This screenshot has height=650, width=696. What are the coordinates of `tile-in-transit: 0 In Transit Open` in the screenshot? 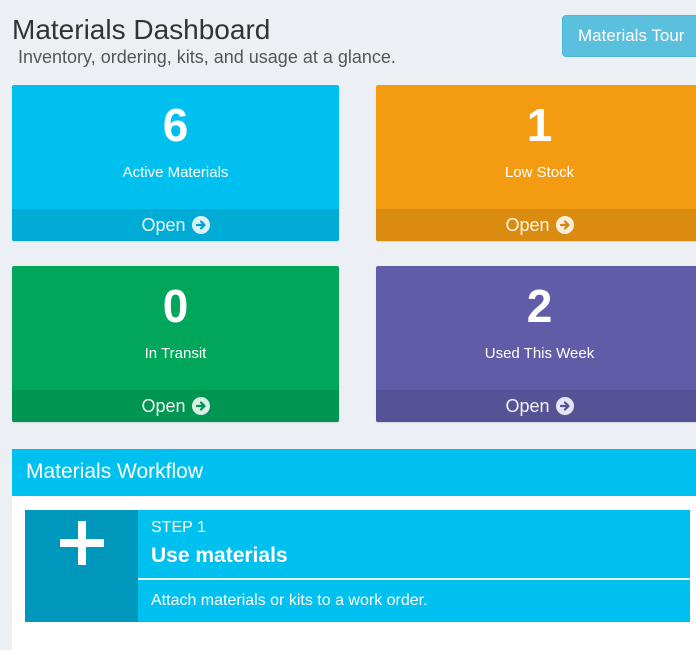 It's located at (175, 344).